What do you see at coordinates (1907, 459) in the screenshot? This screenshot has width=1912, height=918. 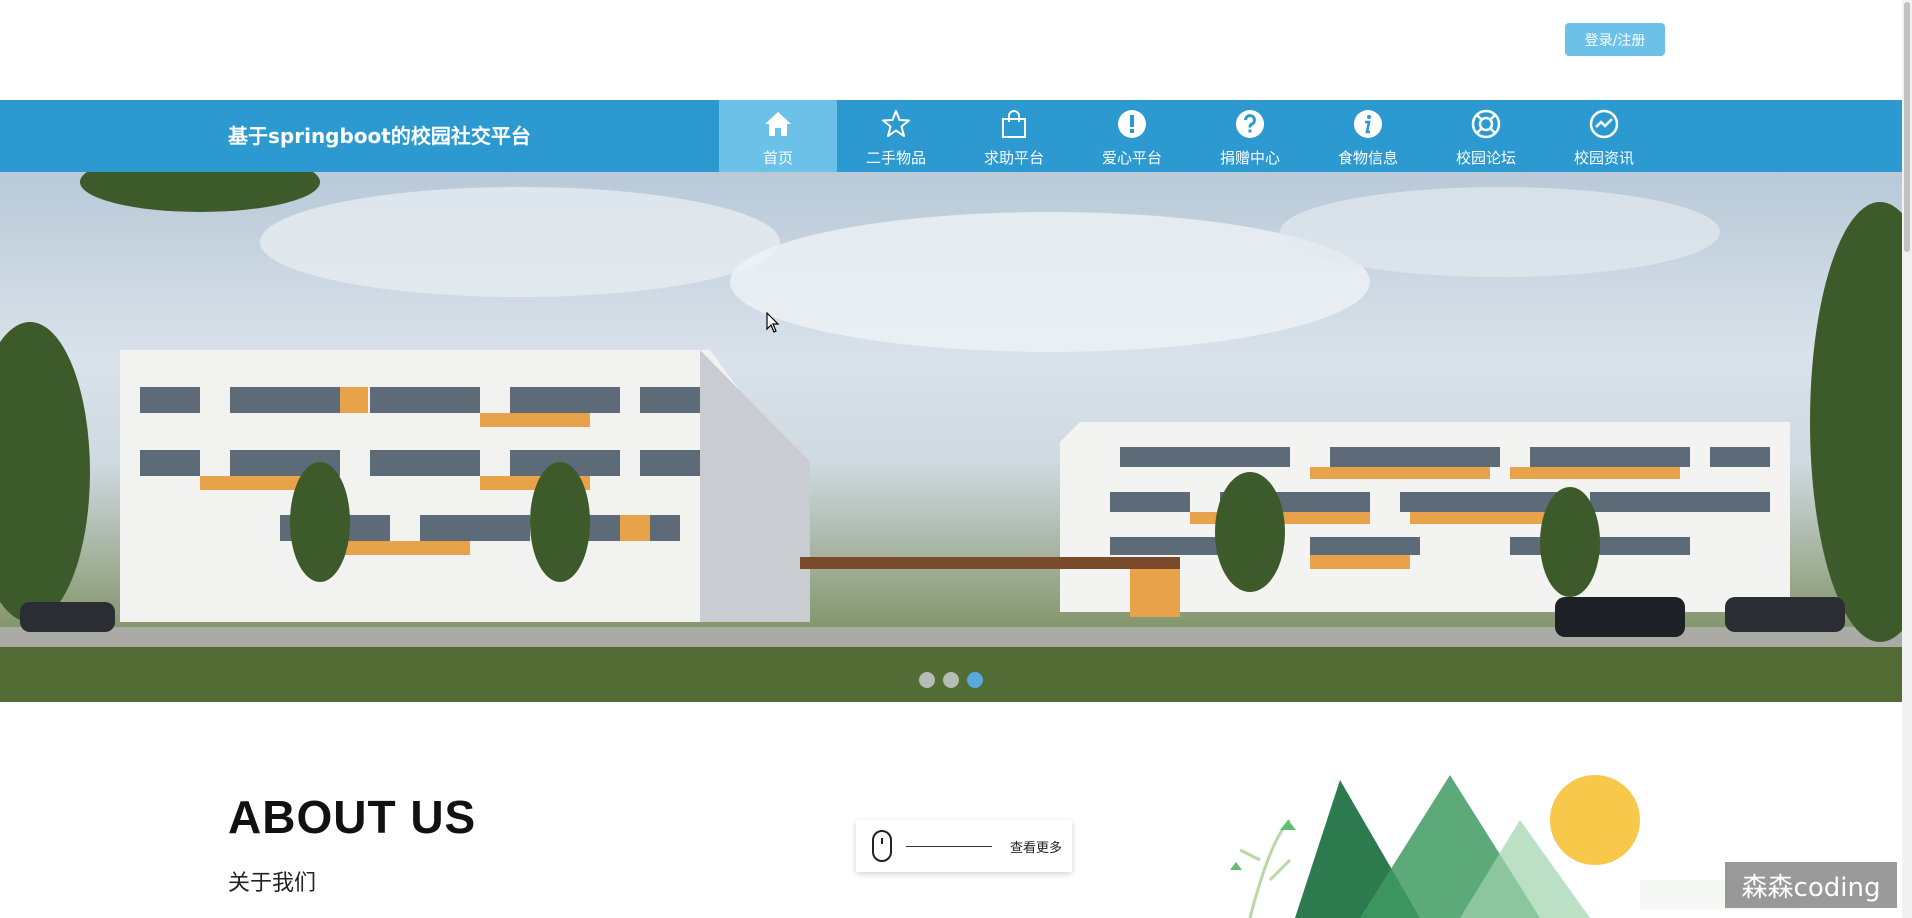 I see `page-scrollbar` at bounding box center [1907, 459].